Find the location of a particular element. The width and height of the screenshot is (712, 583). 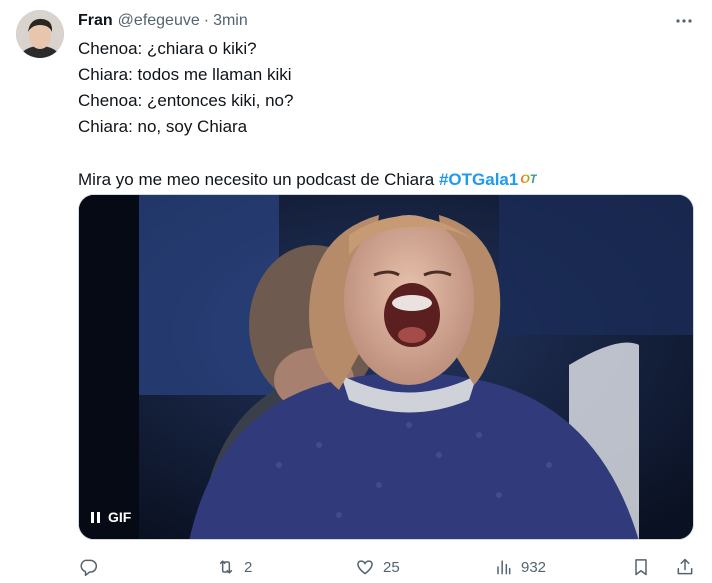

retweet-button: 2 is located at coordinates (234, 567).